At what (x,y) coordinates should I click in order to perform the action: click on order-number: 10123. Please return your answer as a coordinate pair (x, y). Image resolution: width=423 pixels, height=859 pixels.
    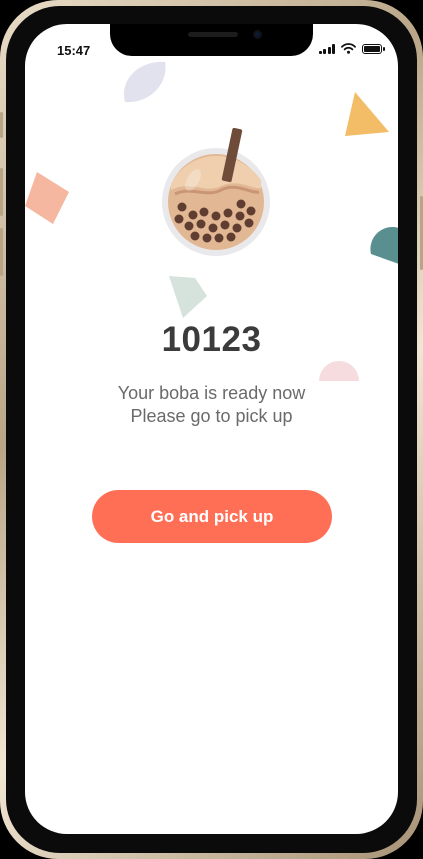
    Looking at the image, I should click on (211, 339).